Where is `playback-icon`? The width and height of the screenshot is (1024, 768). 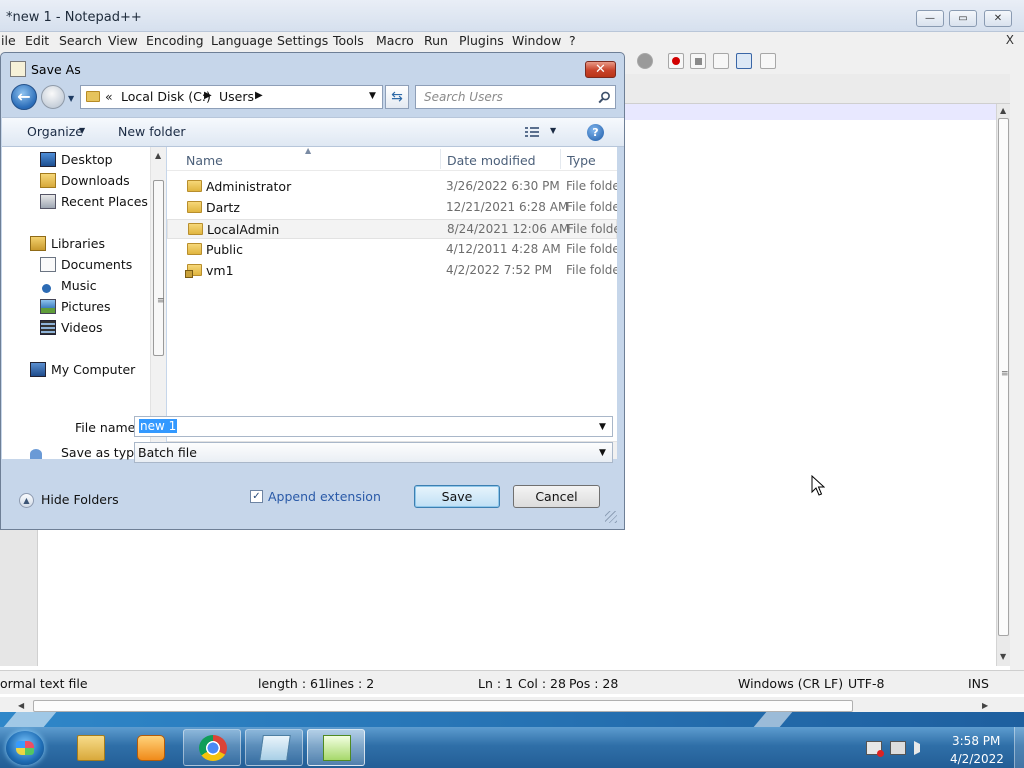 playback-icon is located at coordinates (721, 61).